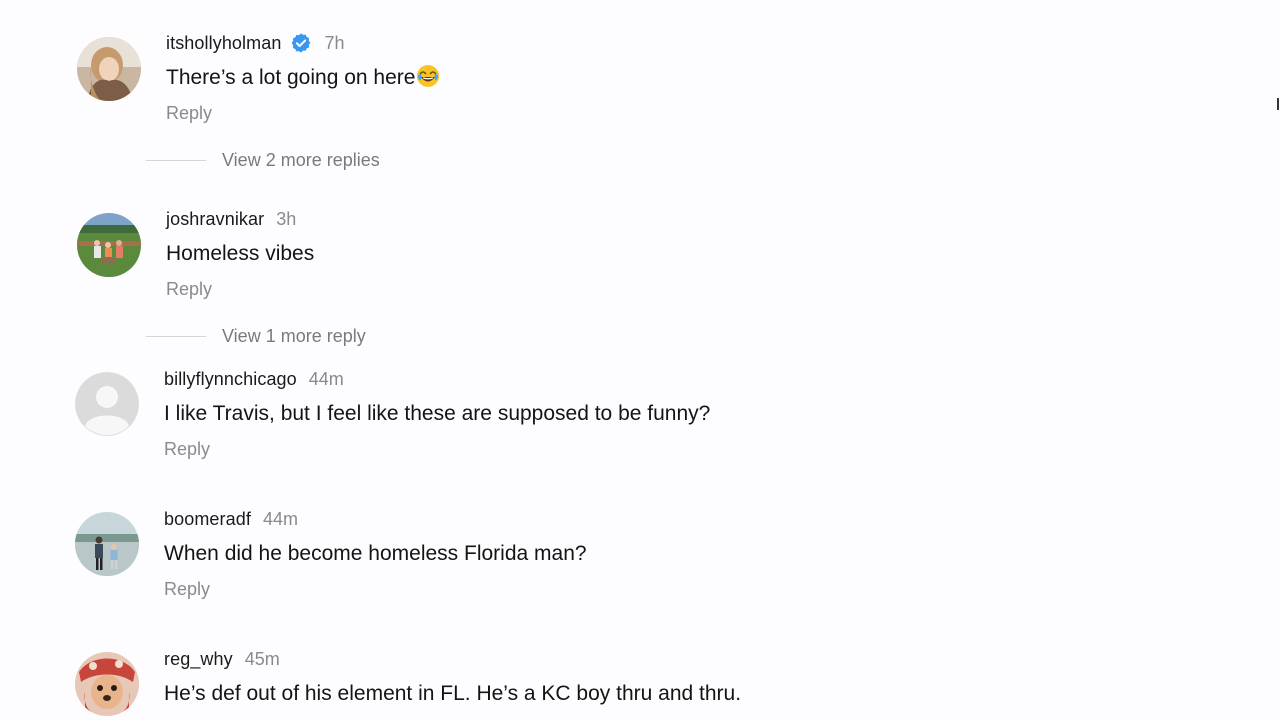  I want to click on username: joshravnikar, so click(215, 219).